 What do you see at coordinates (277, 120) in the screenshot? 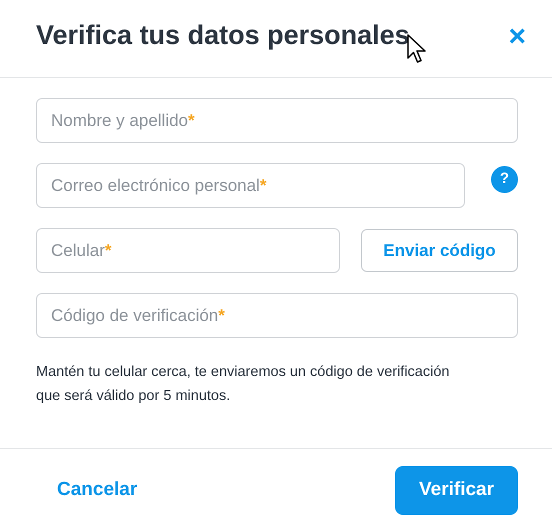
I see `input-field: Nombre y apellido*` at bounding box center [277, 120].